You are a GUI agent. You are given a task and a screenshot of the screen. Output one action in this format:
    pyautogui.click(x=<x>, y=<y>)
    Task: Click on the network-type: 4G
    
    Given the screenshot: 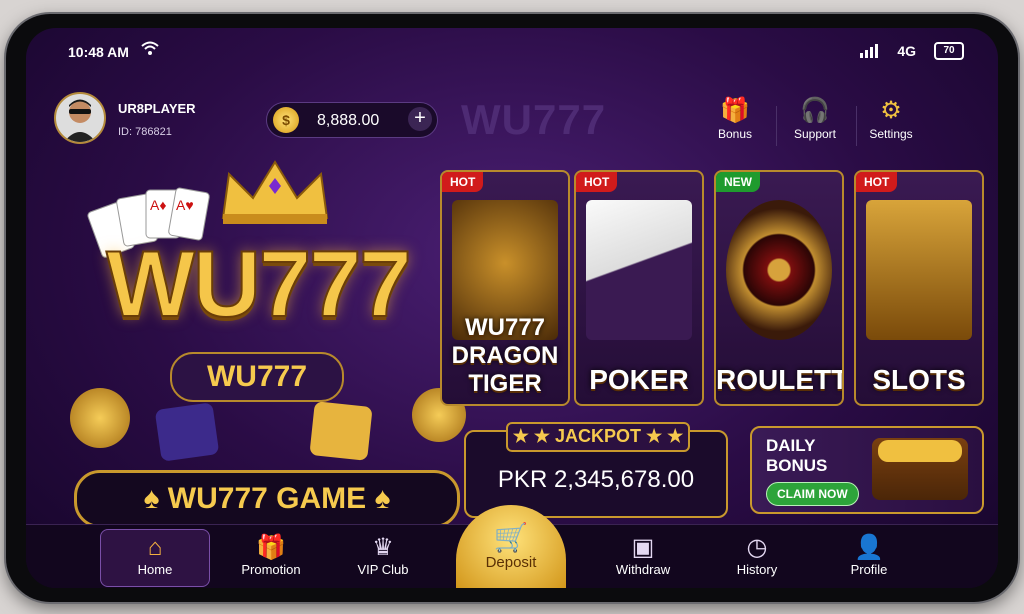 What is the action you would take?
    pyautogui.click(x=906, y=51)
    